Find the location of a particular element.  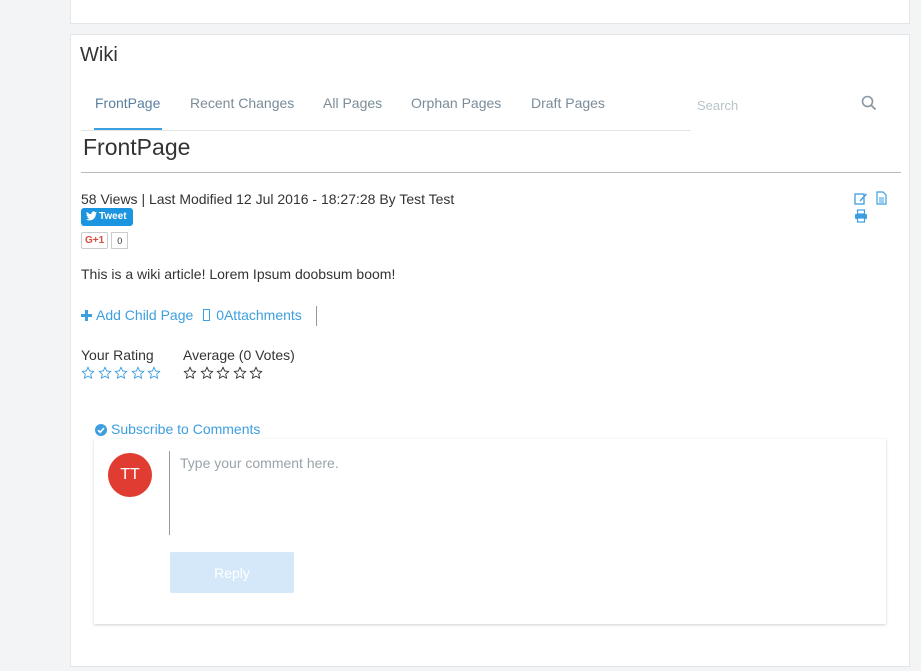

attachments-label: 0Attachments is located at coordinates (259, 314).